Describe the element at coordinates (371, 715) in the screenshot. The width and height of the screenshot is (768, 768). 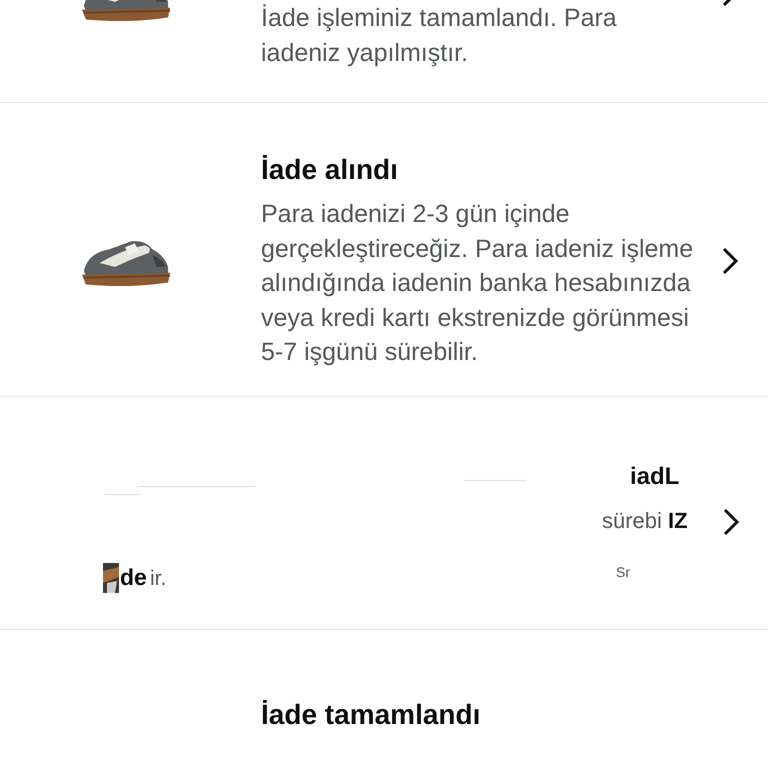
I see `status-title: İade tamamlandı` at that location.